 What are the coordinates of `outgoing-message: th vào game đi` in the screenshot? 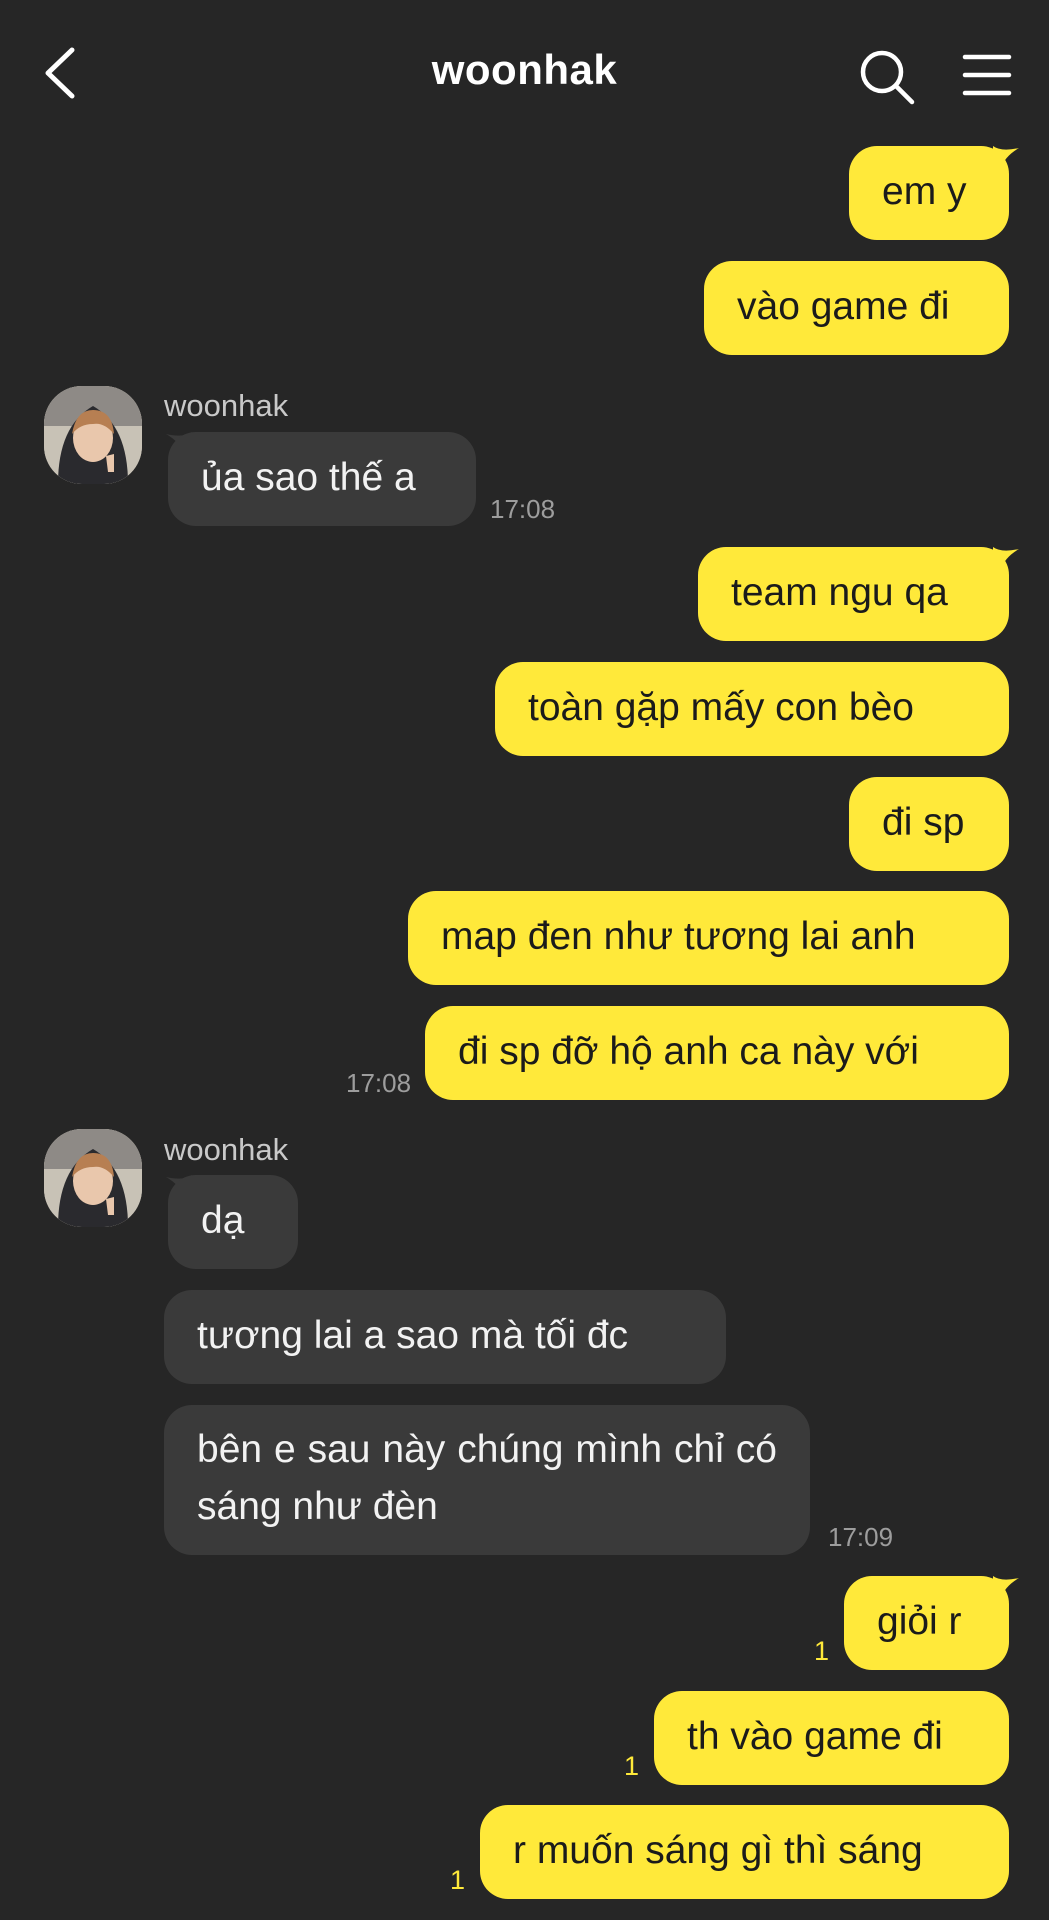 It's located at (831, 1738).